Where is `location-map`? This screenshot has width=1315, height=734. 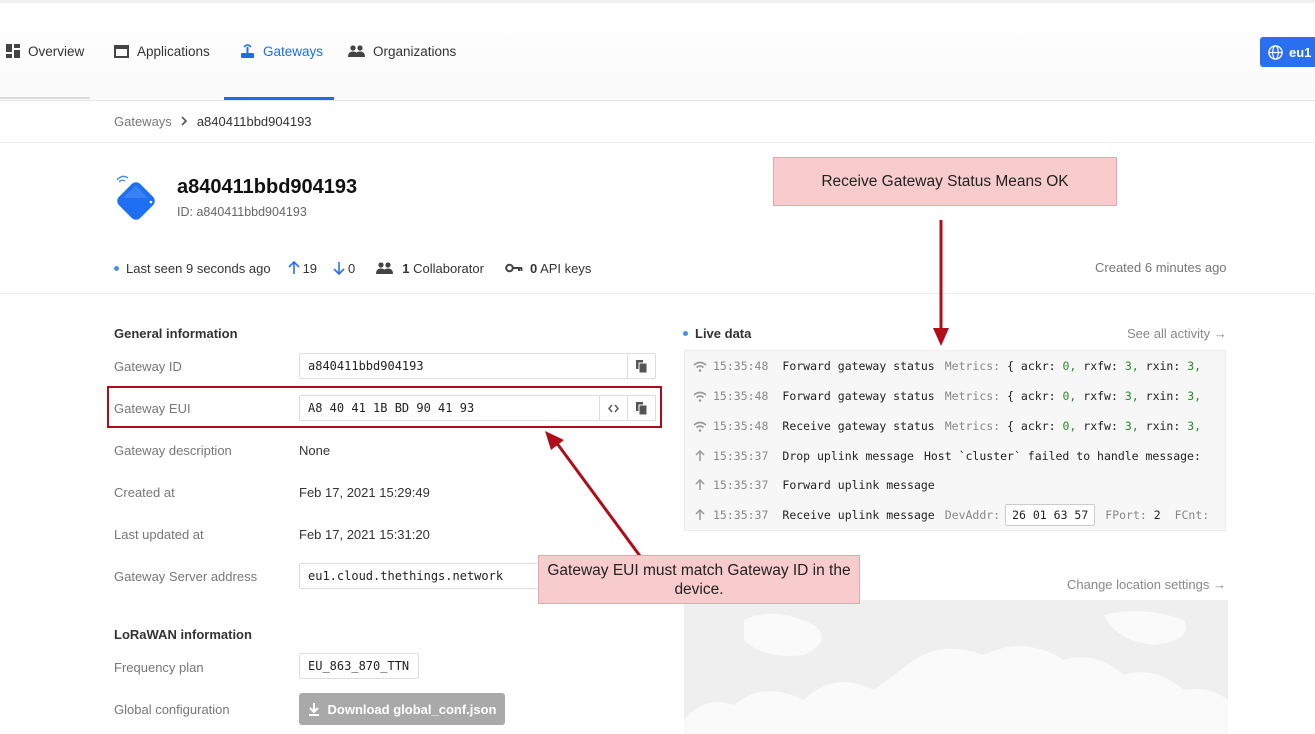 location-map is located at coordinates (956, 667).